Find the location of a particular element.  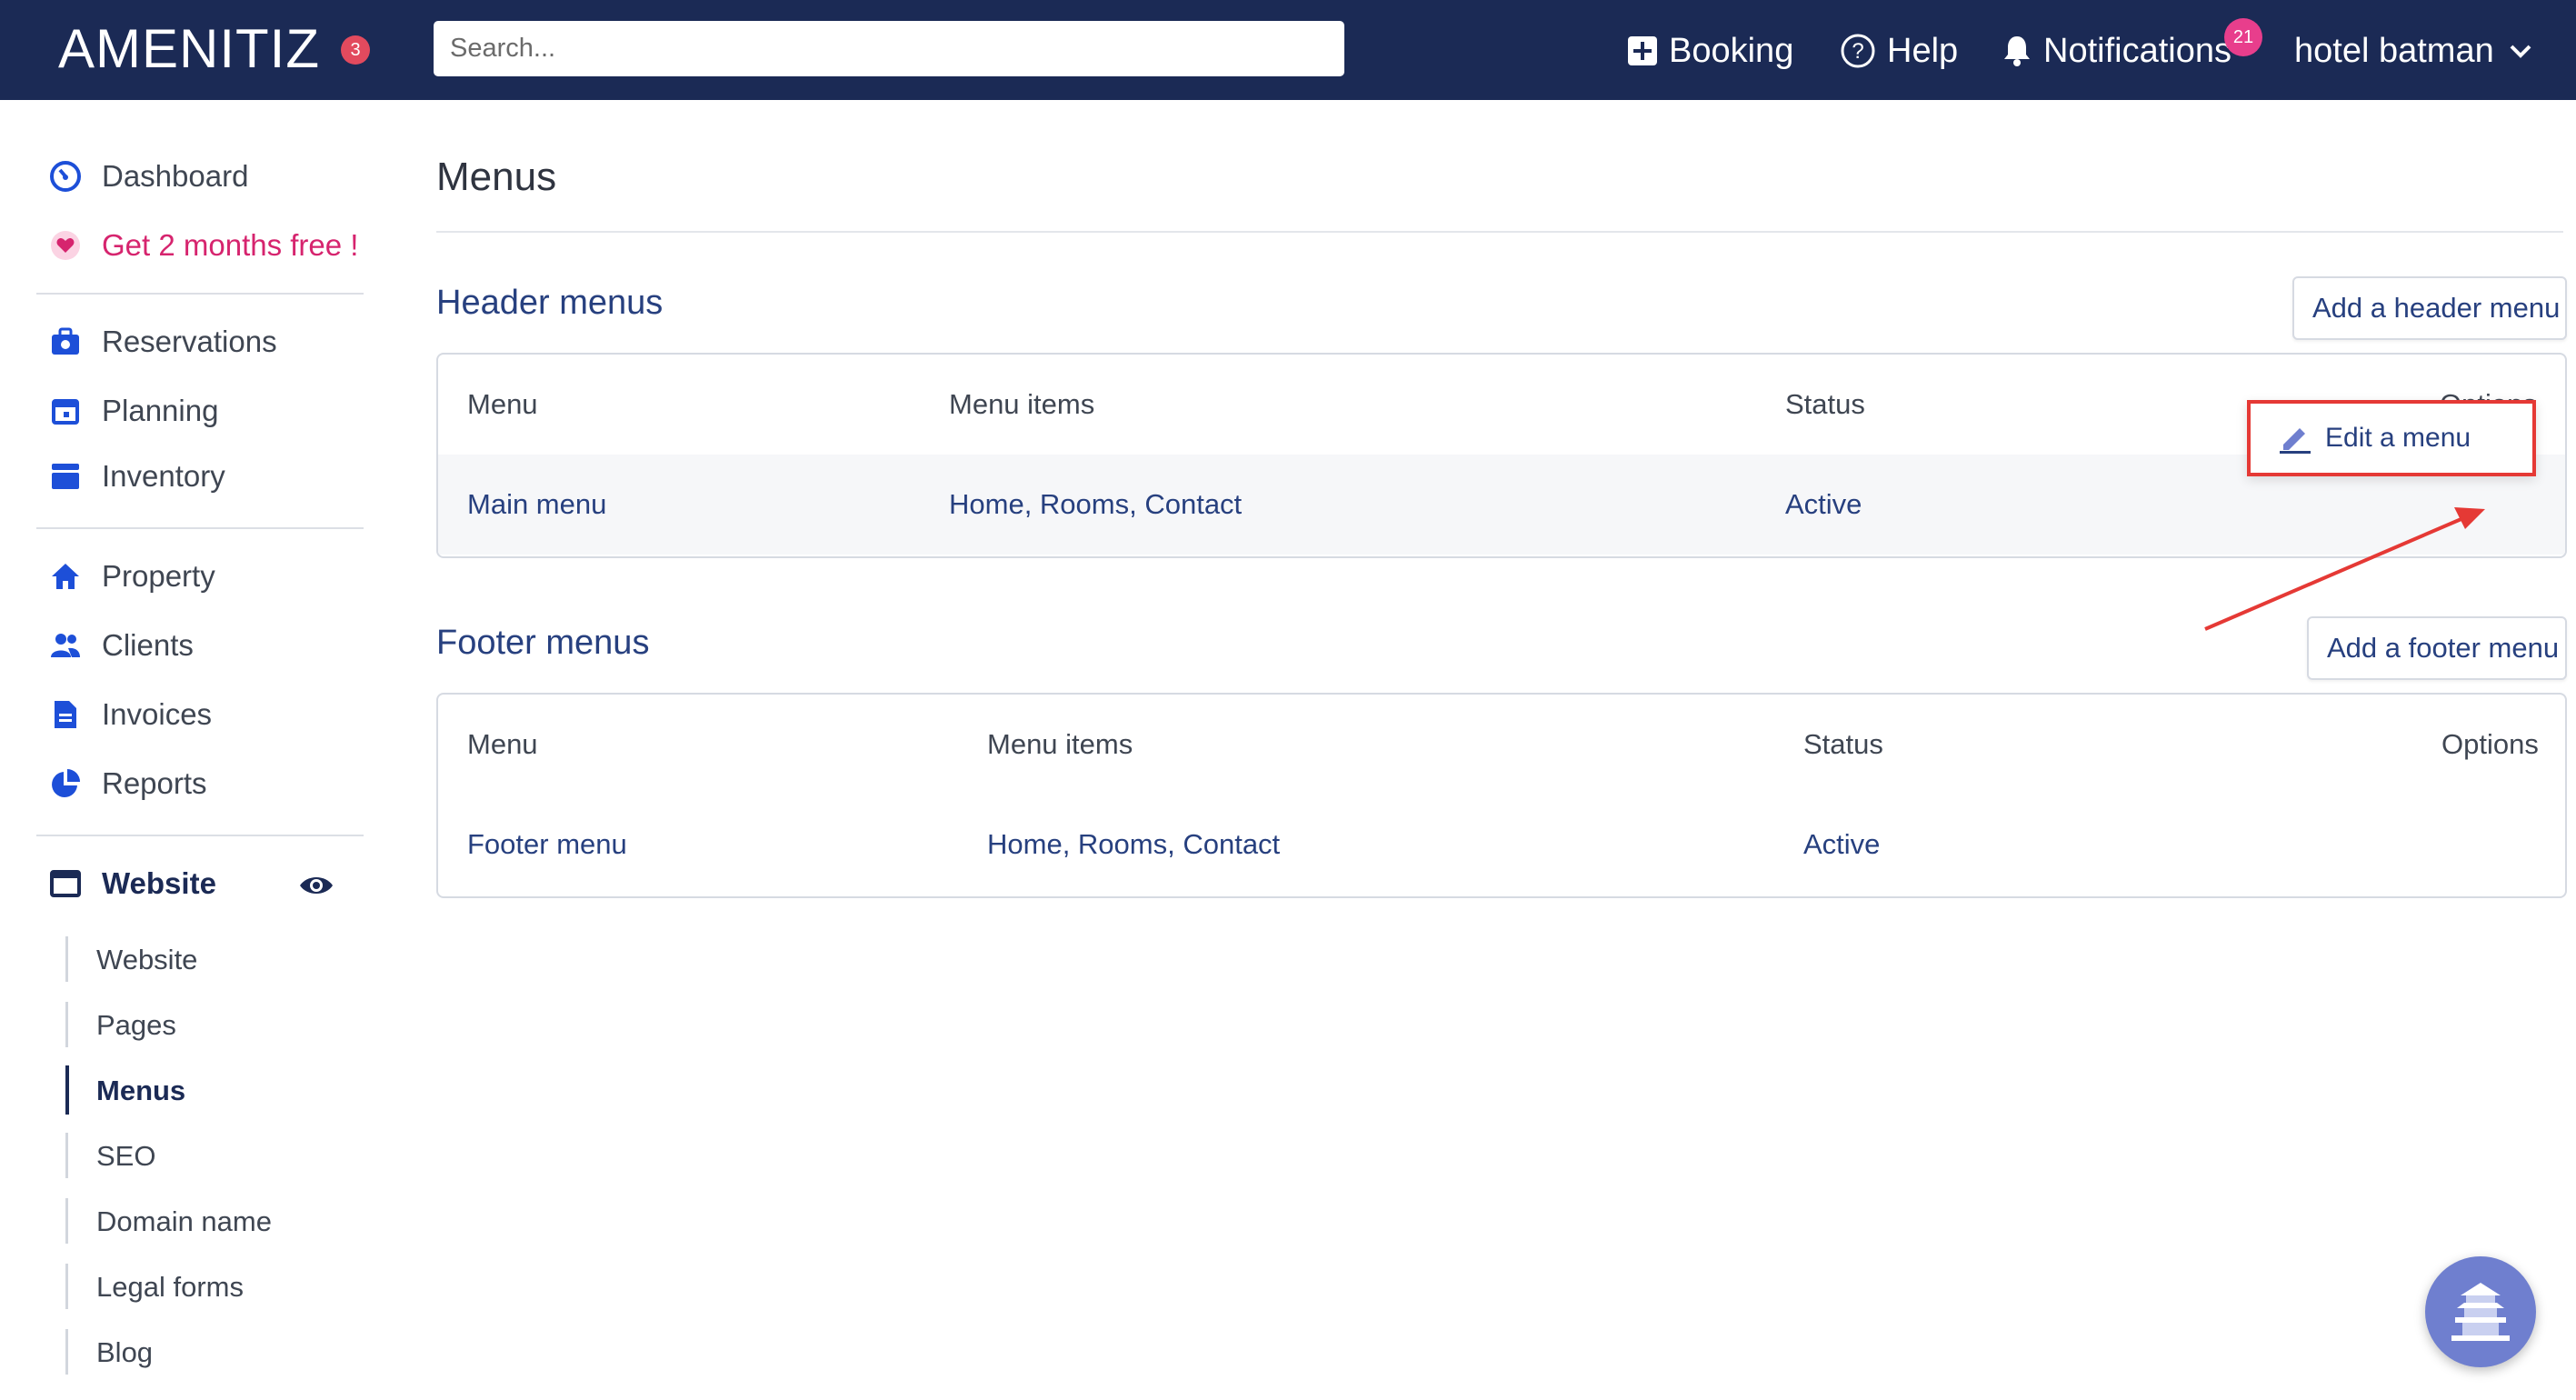

sidebar-item-website: Website is located at coordinates (132, 883).